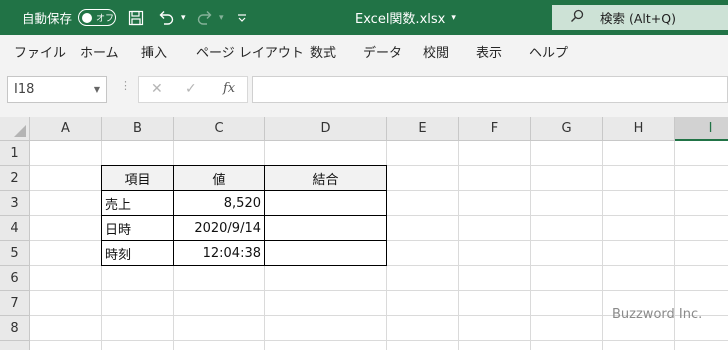 Image resolution: width=728 pixels, height=350 pixels. What do you see at coordinates (326, 228) in the screenshot?
I see `cell-d4` at bounding box center [326, 228].